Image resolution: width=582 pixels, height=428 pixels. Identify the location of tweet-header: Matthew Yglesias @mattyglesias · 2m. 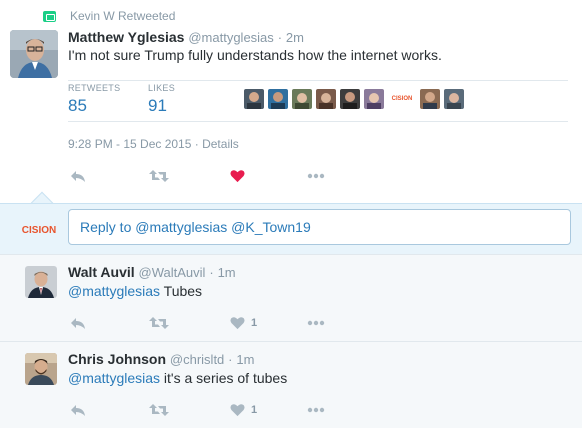
(186, 37).